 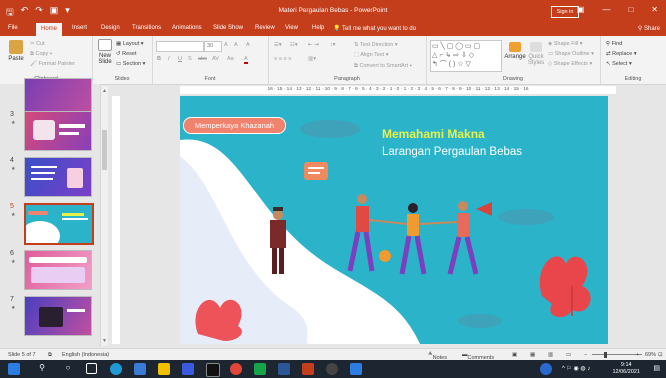 What do you see at coordinates (104, 216) in the screenshot?
I see `thumbnail-scrollbar: ▲ ▼` at bounding box center [104, 216].